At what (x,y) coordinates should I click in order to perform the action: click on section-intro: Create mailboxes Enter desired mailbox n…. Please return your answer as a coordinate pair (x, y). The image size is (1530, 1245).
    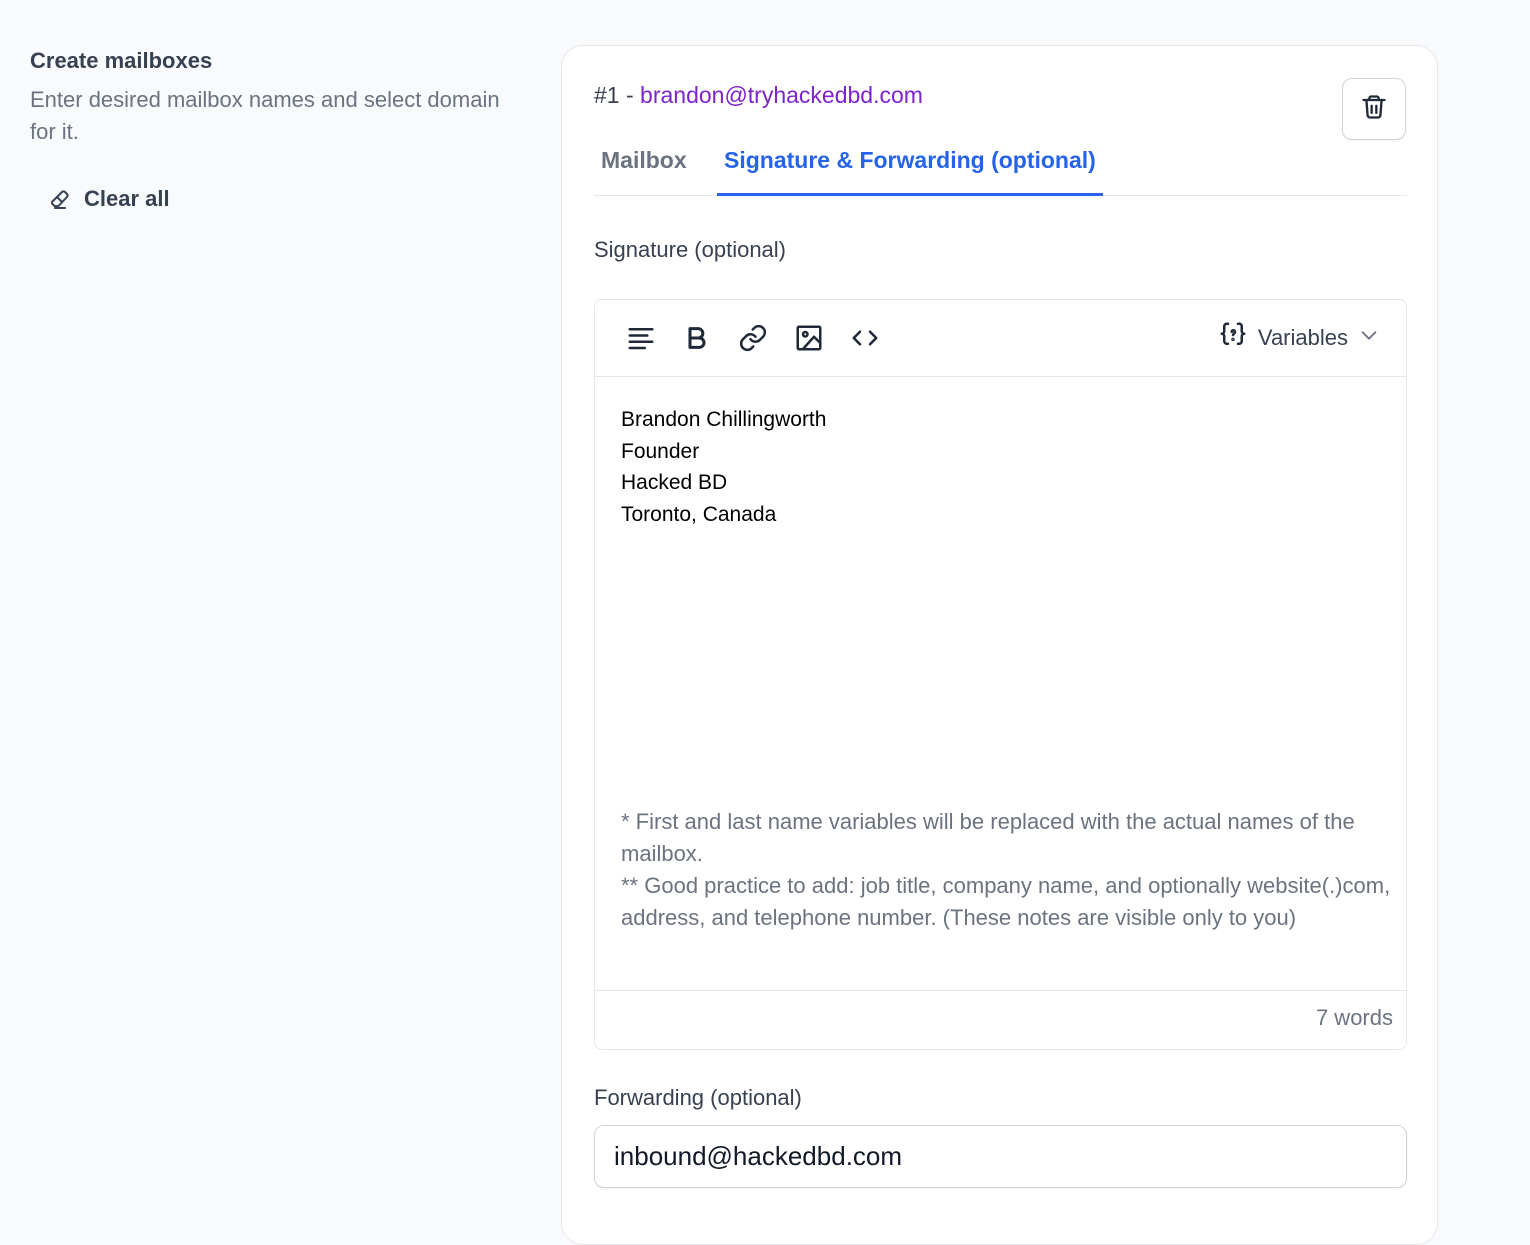
    Looking at the image, I should click on (265, 97).